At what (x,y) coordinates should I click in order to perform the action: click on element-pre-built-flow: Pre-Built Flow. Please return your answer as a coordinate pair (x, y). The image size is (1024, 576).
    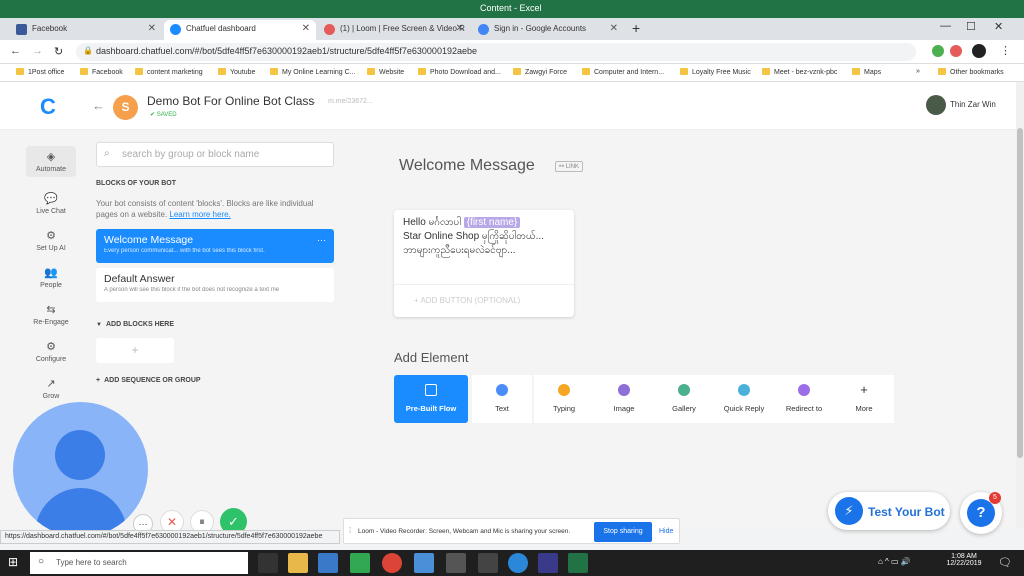
    Looking at the image, I should click on (431, 399).